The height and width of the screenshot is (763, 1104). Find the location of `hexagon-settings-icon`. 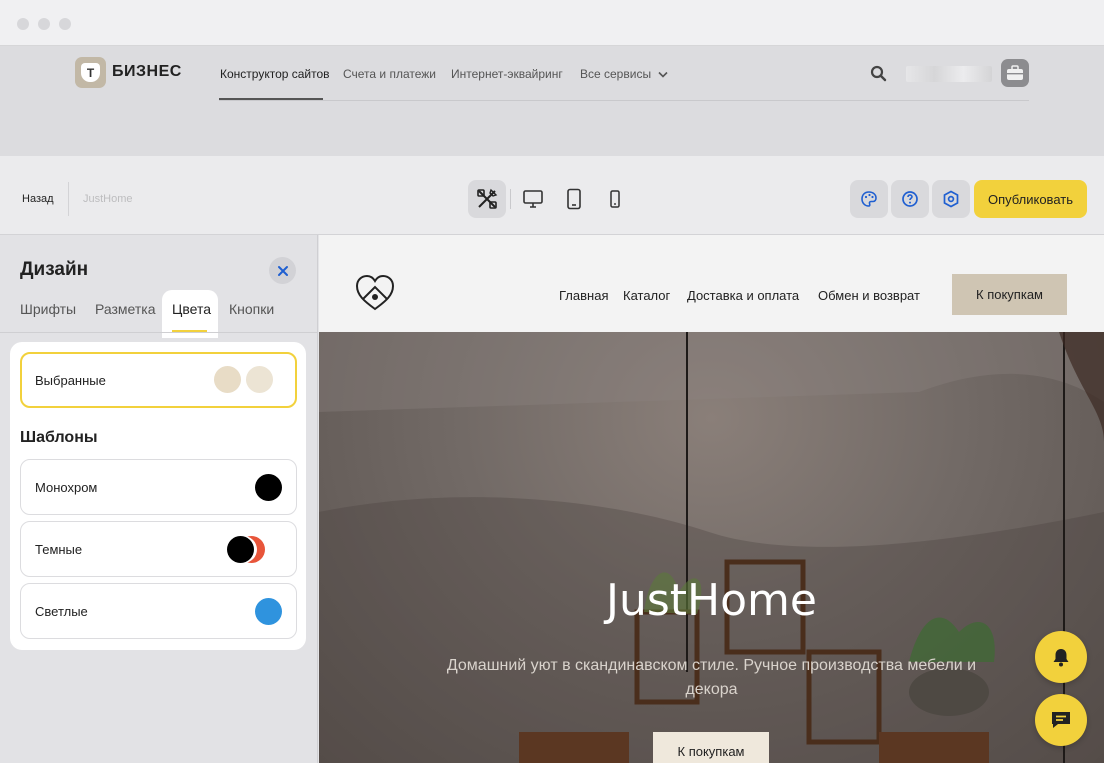

hexagon-settings-icon is located at coordinates (951, 199).